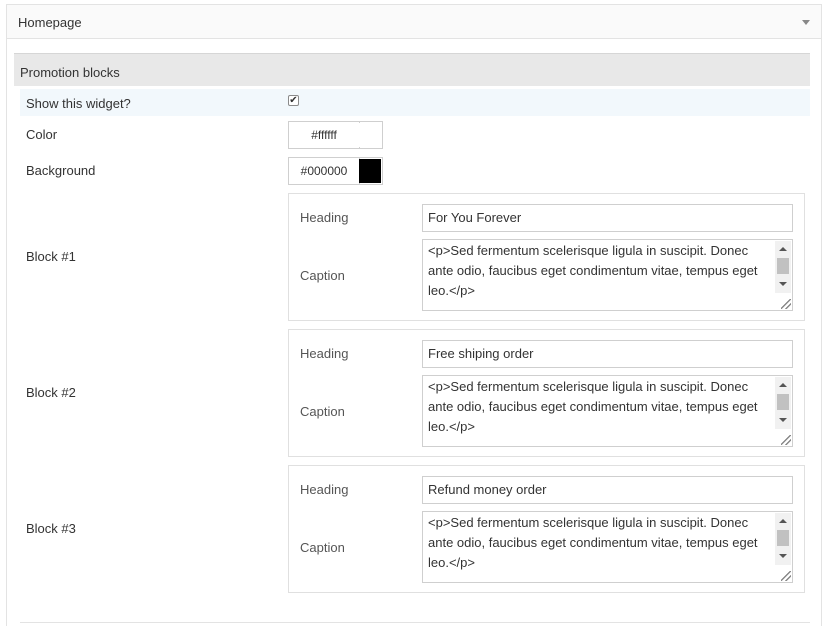 This screenshot has height=626, width=831. I want to click on background-picker: #000000, so click(335, 171).